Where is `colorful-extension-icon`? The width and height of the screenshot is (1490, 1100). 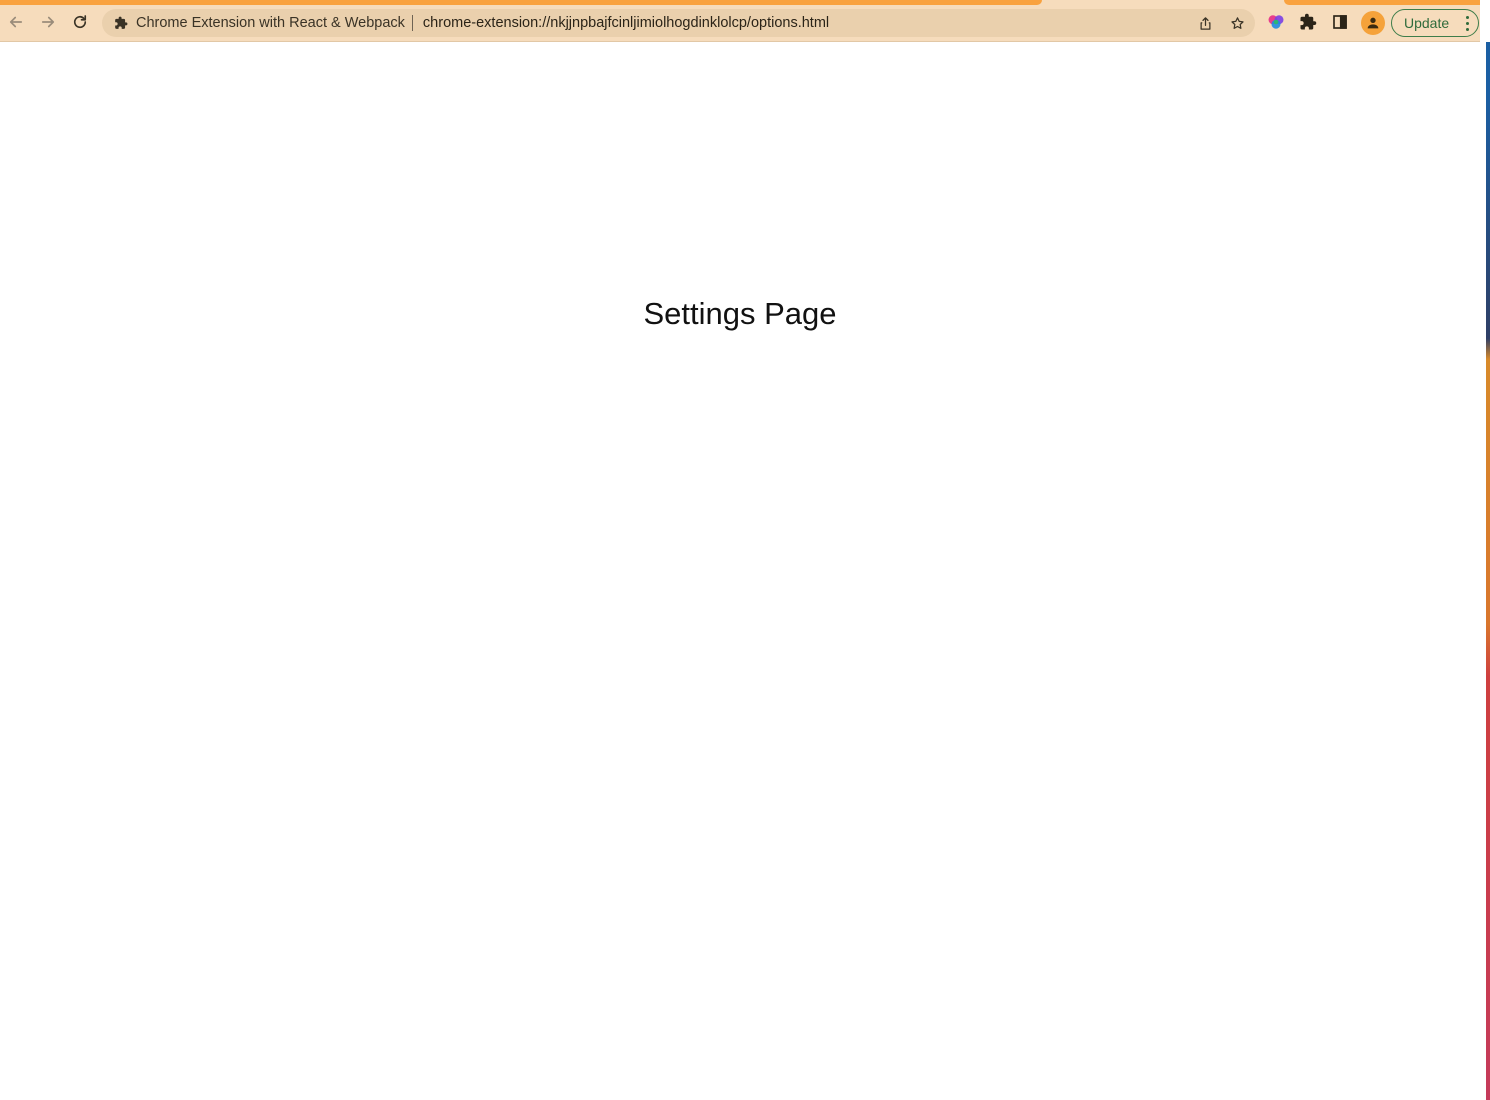
colorful-extension-icon is located at coordinates (1276, 22).